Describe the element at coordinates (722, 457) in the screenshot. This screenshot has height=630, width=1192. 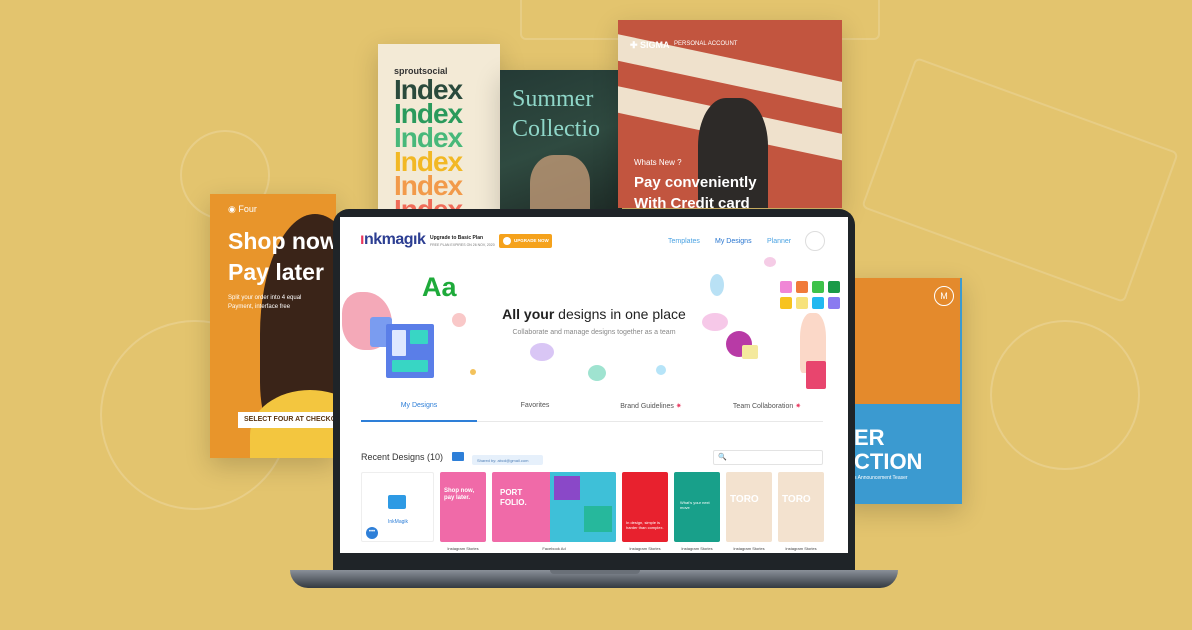
I see `search-icon: 🔍` at that location.